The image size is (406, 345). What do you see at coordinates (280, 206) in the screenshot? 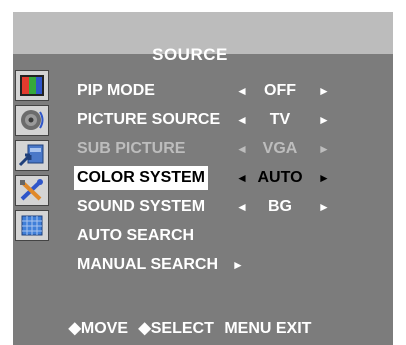
I see `row-value: BG` at bounding box center [280, 206].